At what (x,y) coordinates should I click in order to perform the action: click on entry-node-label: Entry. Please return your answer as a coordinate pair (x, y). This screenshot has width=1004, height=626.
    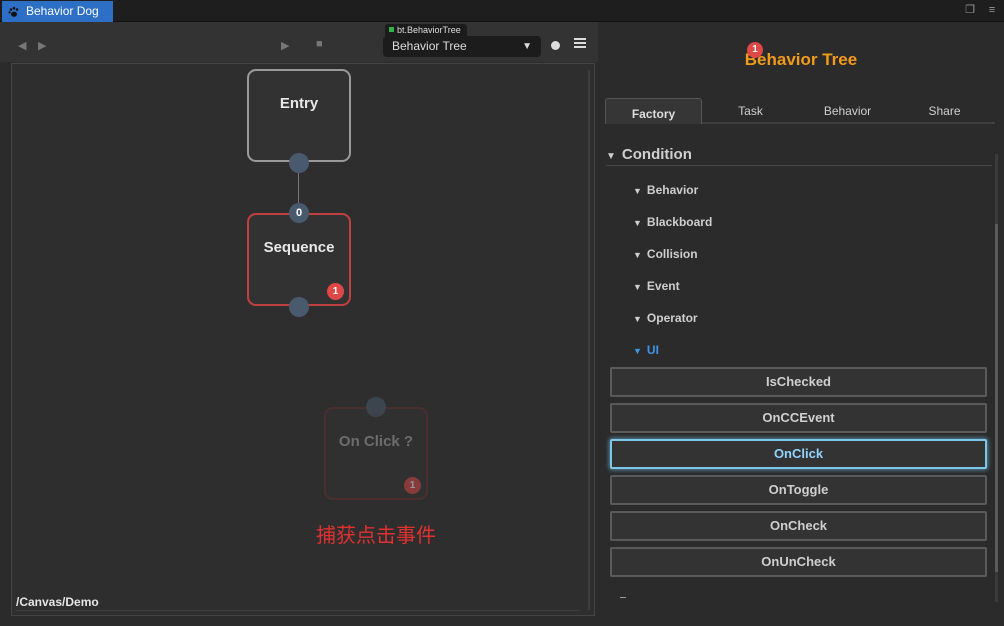
    Looking at the image, I should click on (299, 103).